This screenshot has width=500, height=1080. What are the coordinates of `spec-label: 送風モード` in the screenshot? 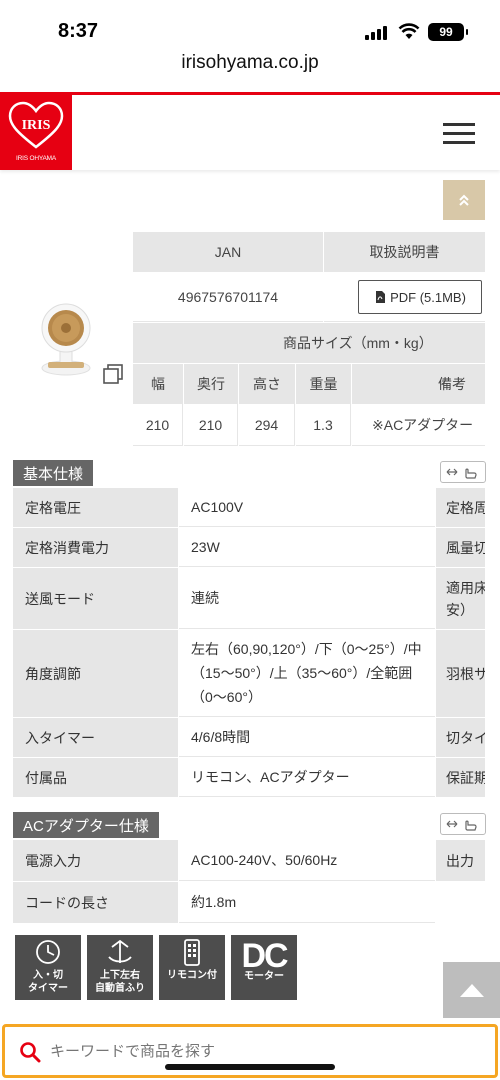 It's located at (95, 598).